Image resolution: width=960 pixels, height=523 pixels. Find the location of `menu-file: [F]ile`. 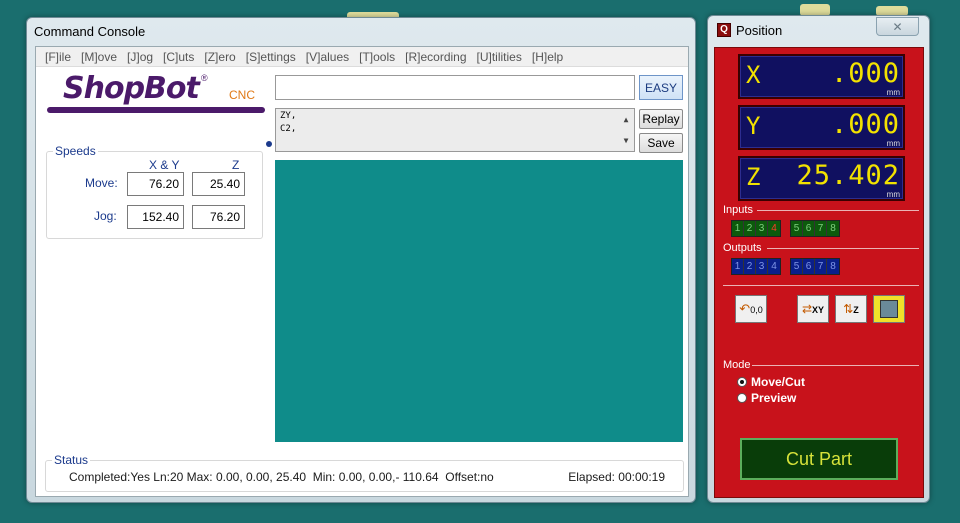

menu-file: [F]ile is located at coordinates (58, 56).